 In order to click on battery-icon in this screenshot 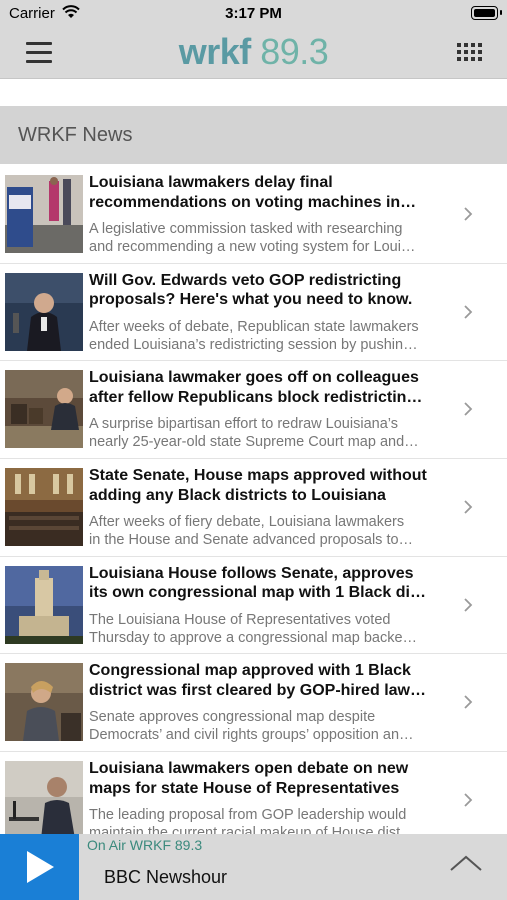, I will do `click(486, 13)`.